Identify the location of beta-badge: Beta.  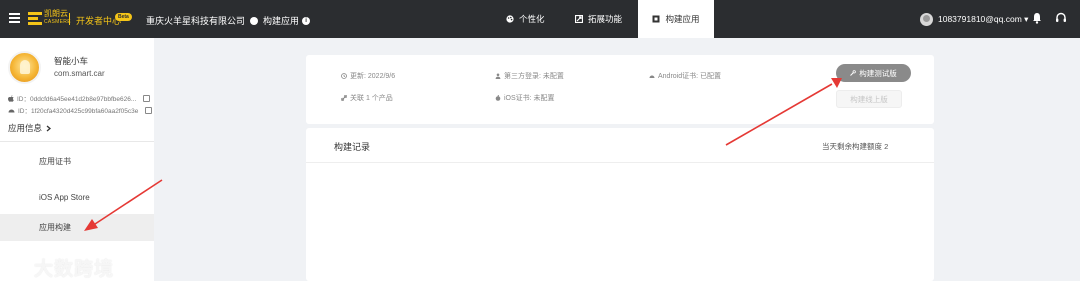
(123, 17).